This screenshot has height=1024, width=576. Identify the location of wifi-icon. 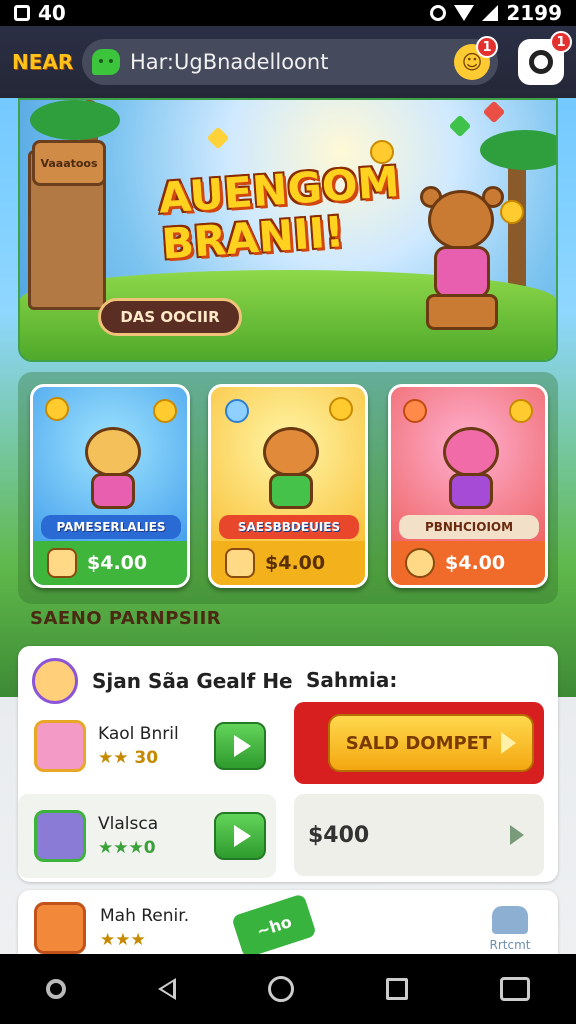
(464, 13).